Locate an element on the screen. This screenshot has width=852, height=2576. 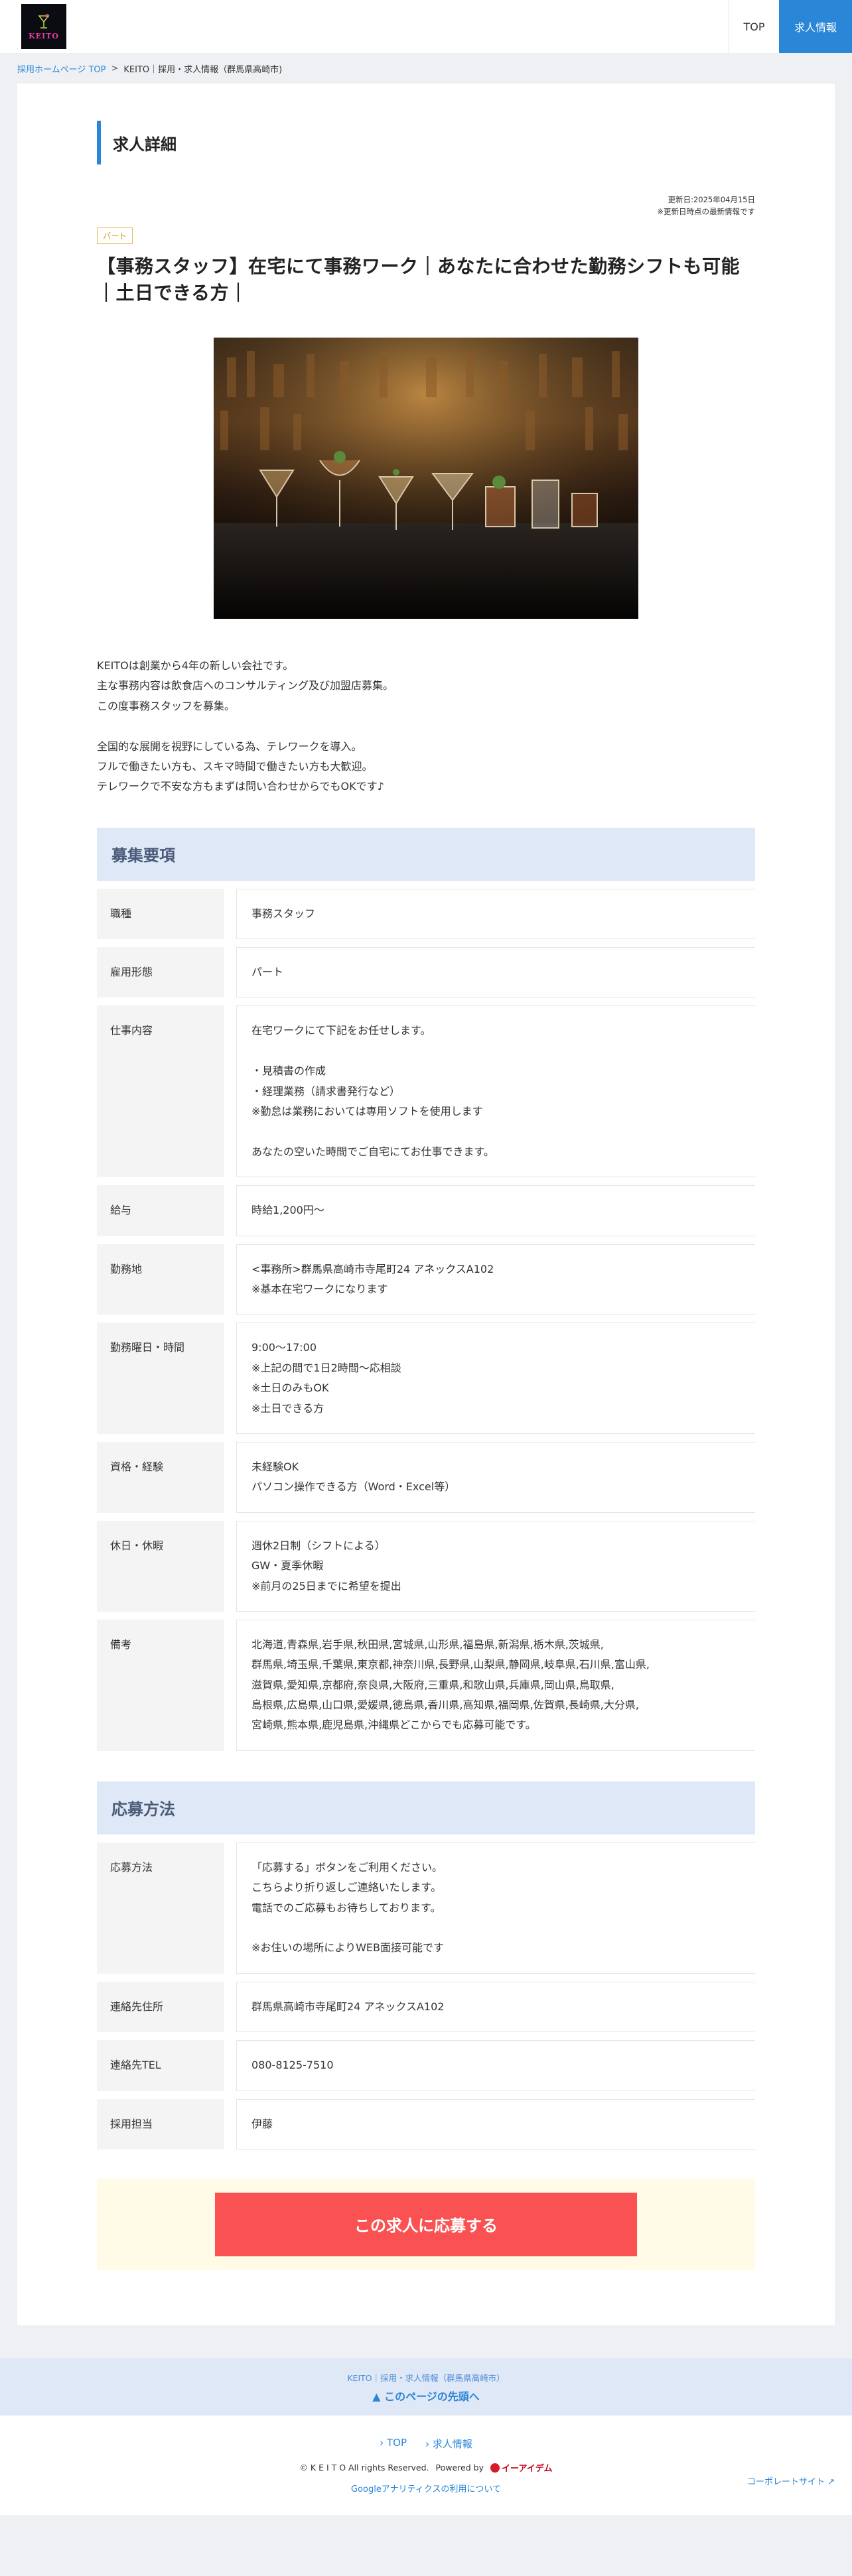
analytics-policy-link: Googleアナリティクスの利用について is located at coordinates (426, 2488).